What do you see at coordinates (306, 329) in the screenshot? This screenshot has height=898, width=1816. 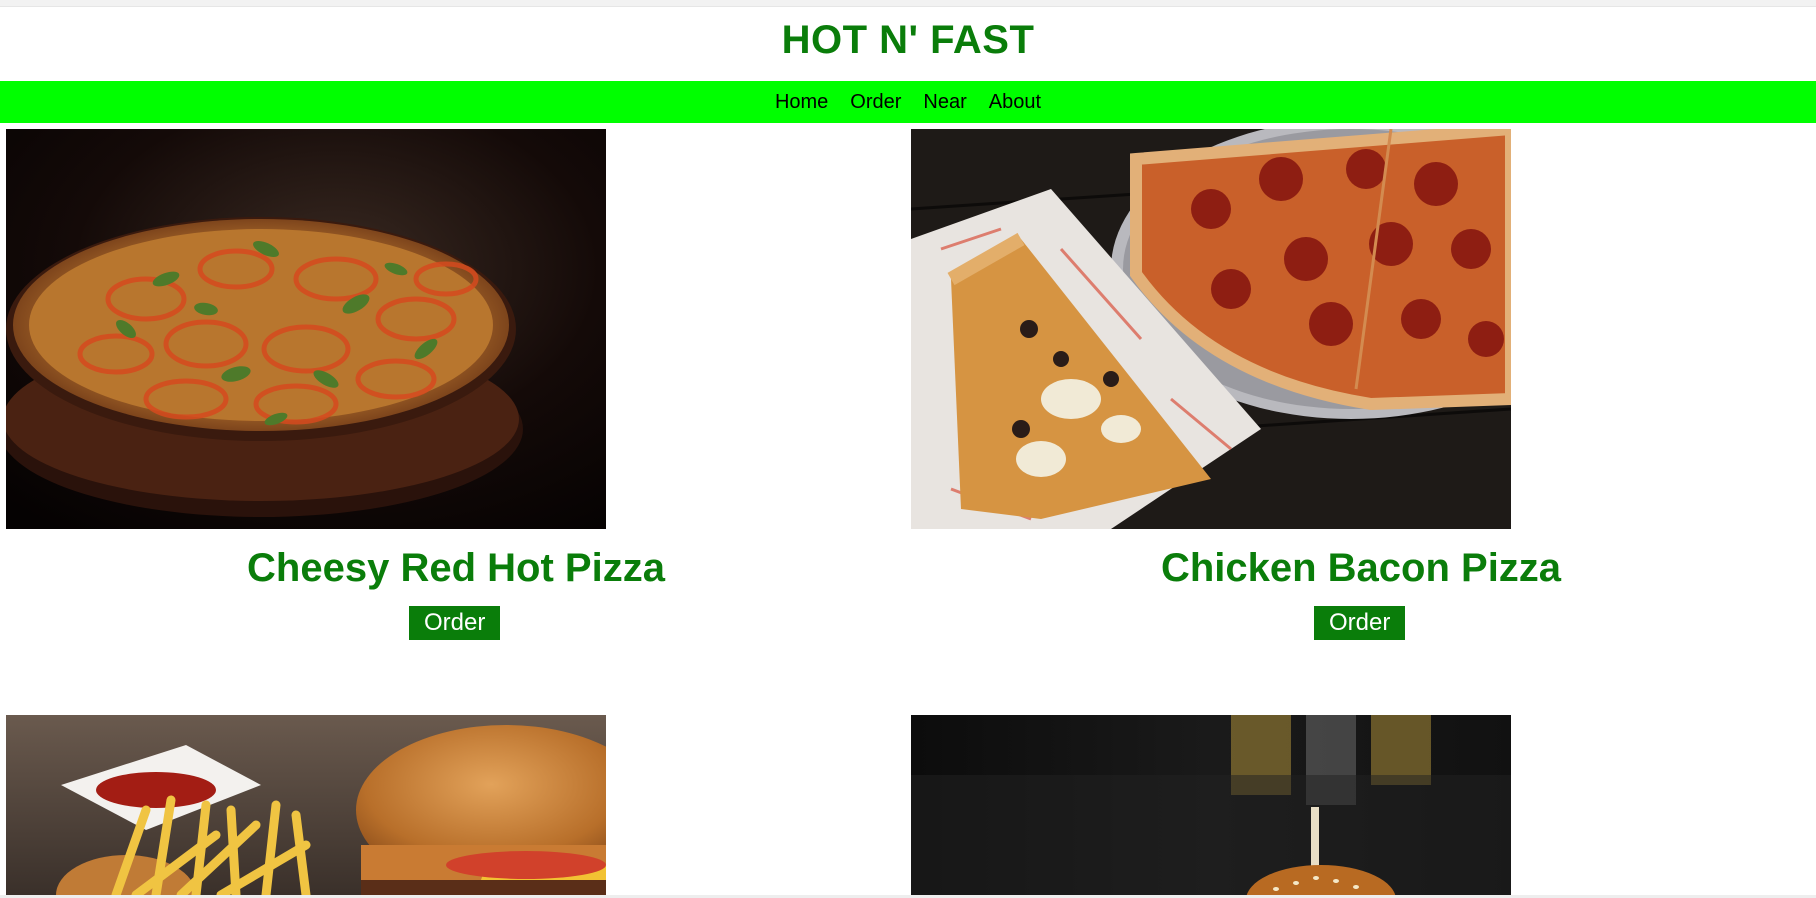 I see `pizza-on-dark-plate-photo` at bounding box center [306, 329].